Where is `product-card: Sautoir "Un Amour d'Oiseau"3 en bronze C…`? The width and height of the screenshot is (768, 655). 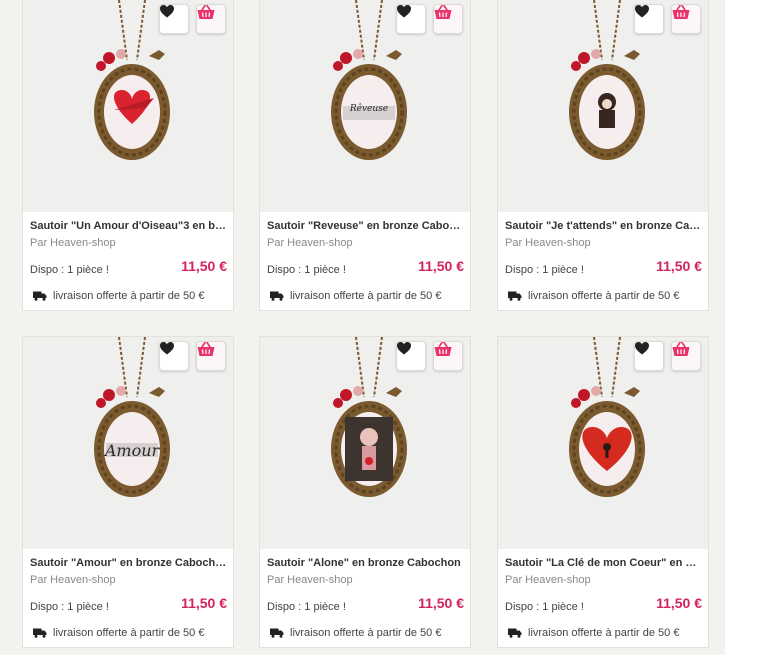 product-card: Sautoir "Un Amour d'Oiseau"3 en bronze C… is located at coordinates (128, 155).